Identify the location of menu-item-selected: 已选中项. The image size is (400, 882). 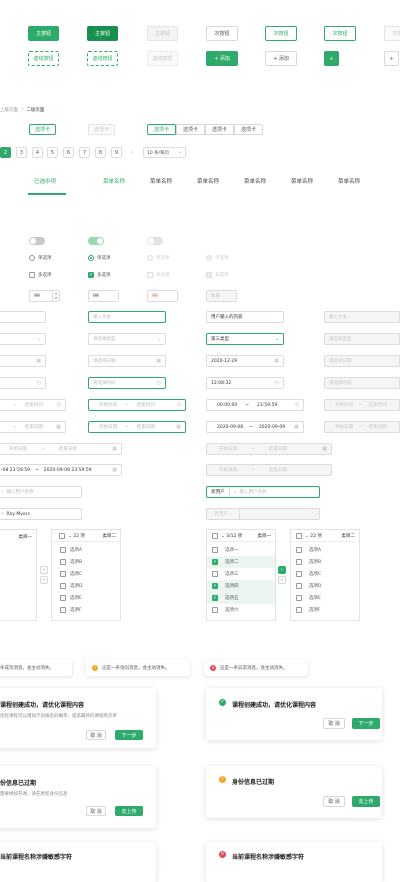
(45, 181).